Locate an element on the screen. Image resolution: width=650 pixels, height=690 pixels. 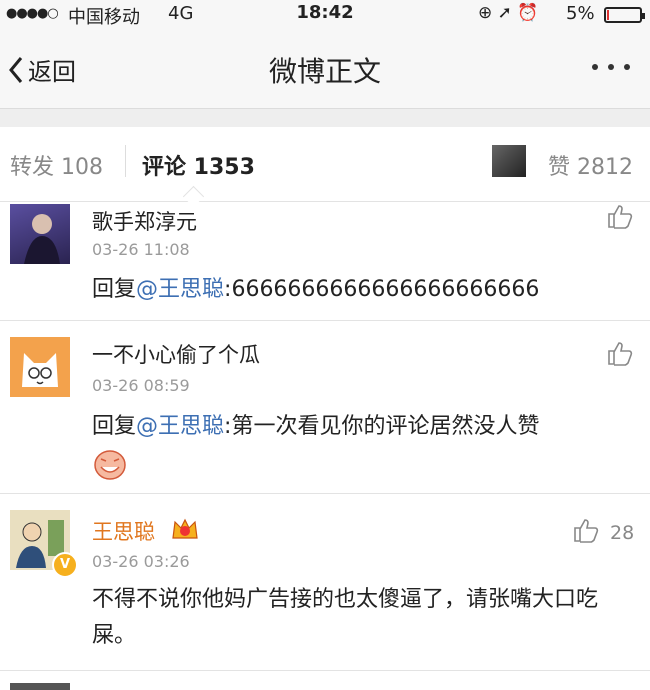
page-title: 微博正文 is located at coordinates (324, 71).